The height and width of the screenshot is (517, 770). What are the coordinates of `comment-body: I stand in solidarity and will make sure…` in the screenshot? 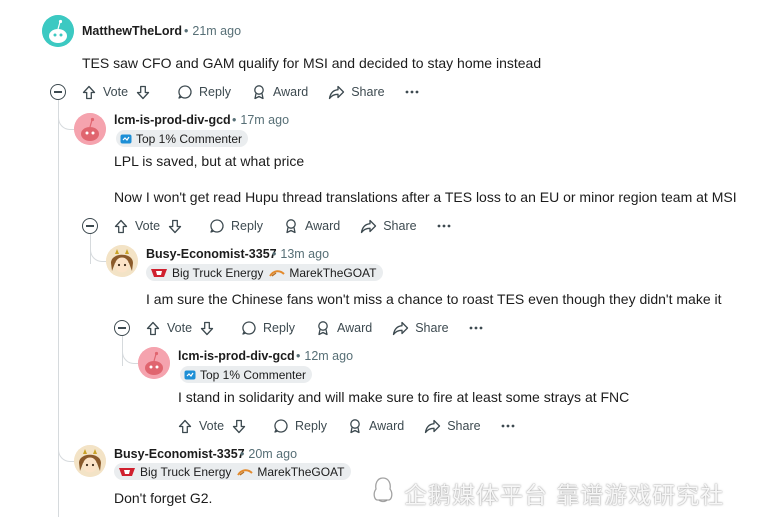 It's located at (404, 397).